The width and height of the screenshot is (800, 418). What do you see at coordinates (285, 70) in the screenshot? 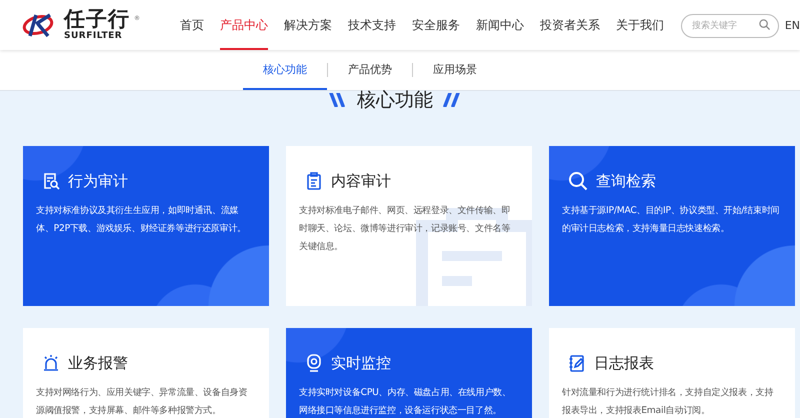
I see `section-tab: 核心功能` at bounding box center [285, 70].